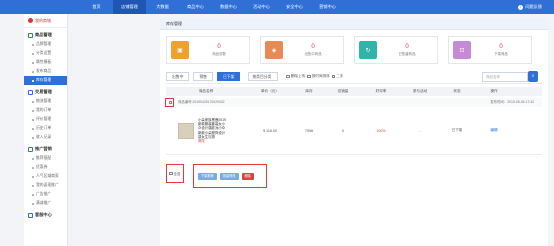  I want to click on col-status: 状态, so click(457, 91).